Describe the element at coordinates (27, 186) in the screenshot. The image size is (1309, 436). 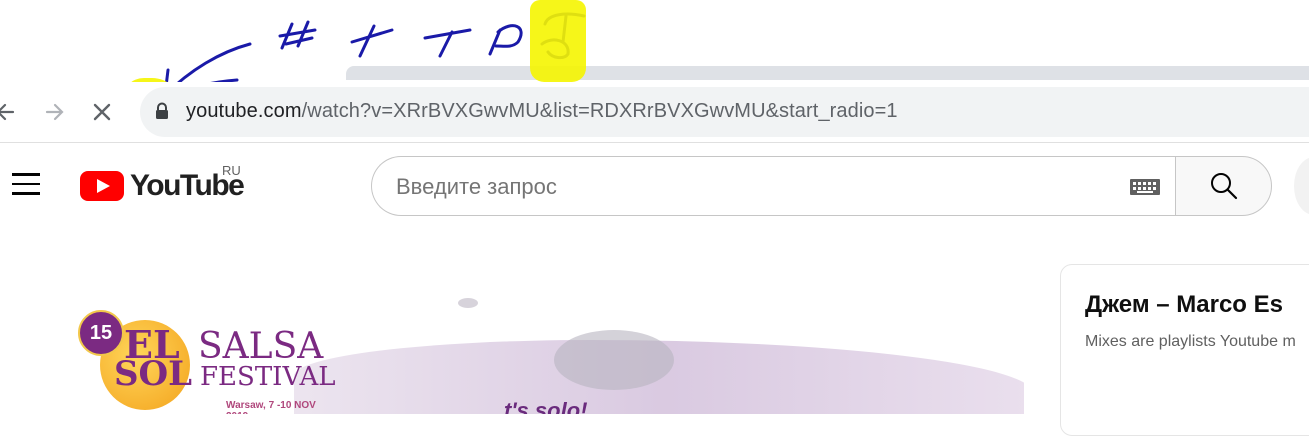
I see `hamburger-menu-icon` at that location.